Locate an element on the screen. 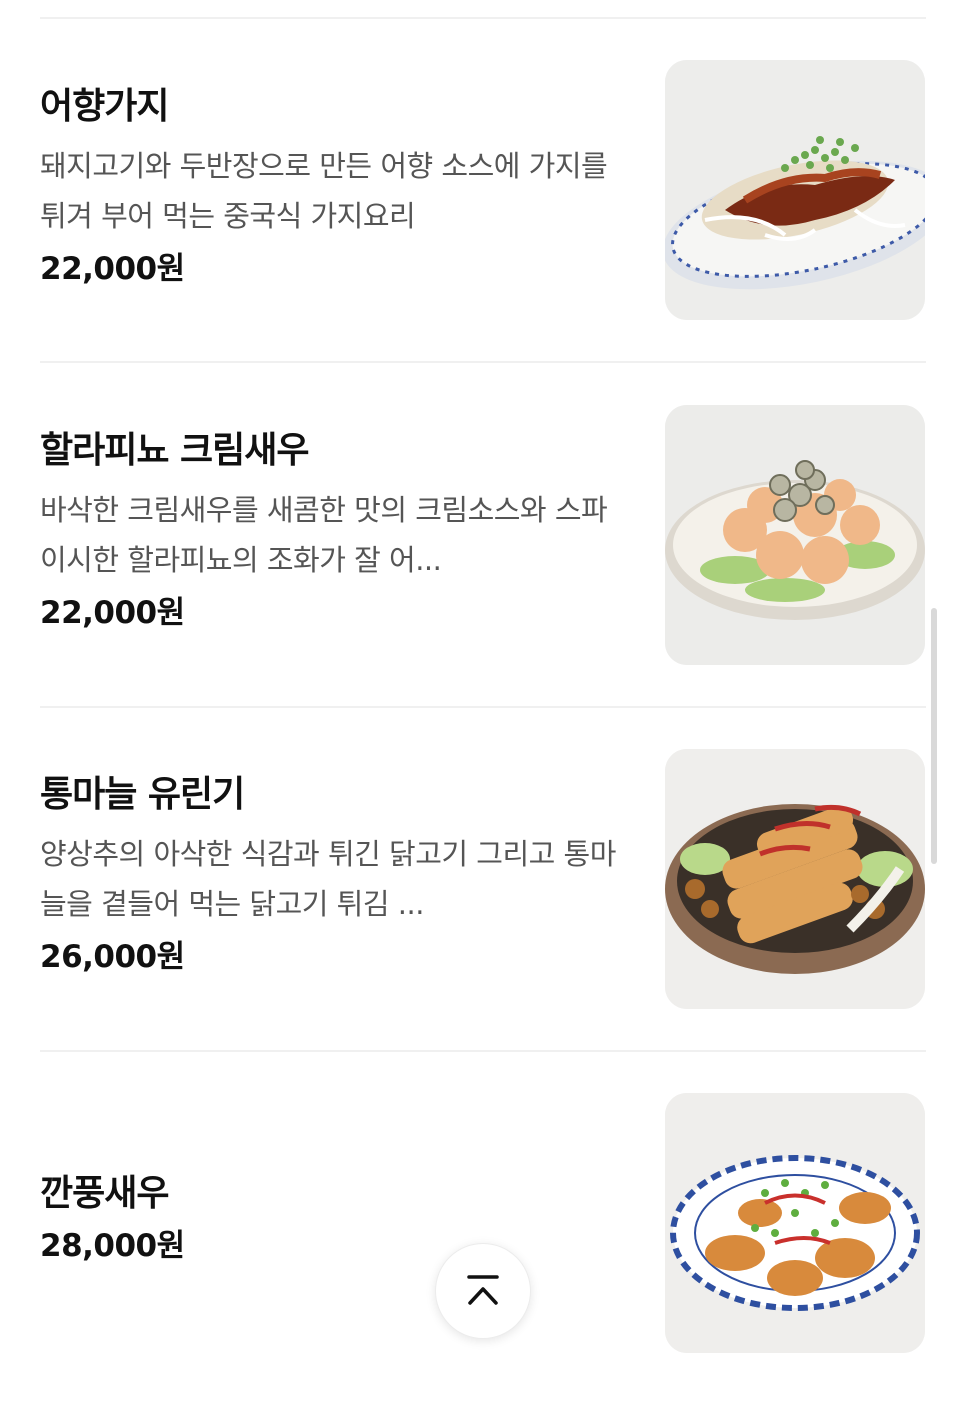  kkanpung-shrimp-dish-photo is located at coordinates (795, 1223).